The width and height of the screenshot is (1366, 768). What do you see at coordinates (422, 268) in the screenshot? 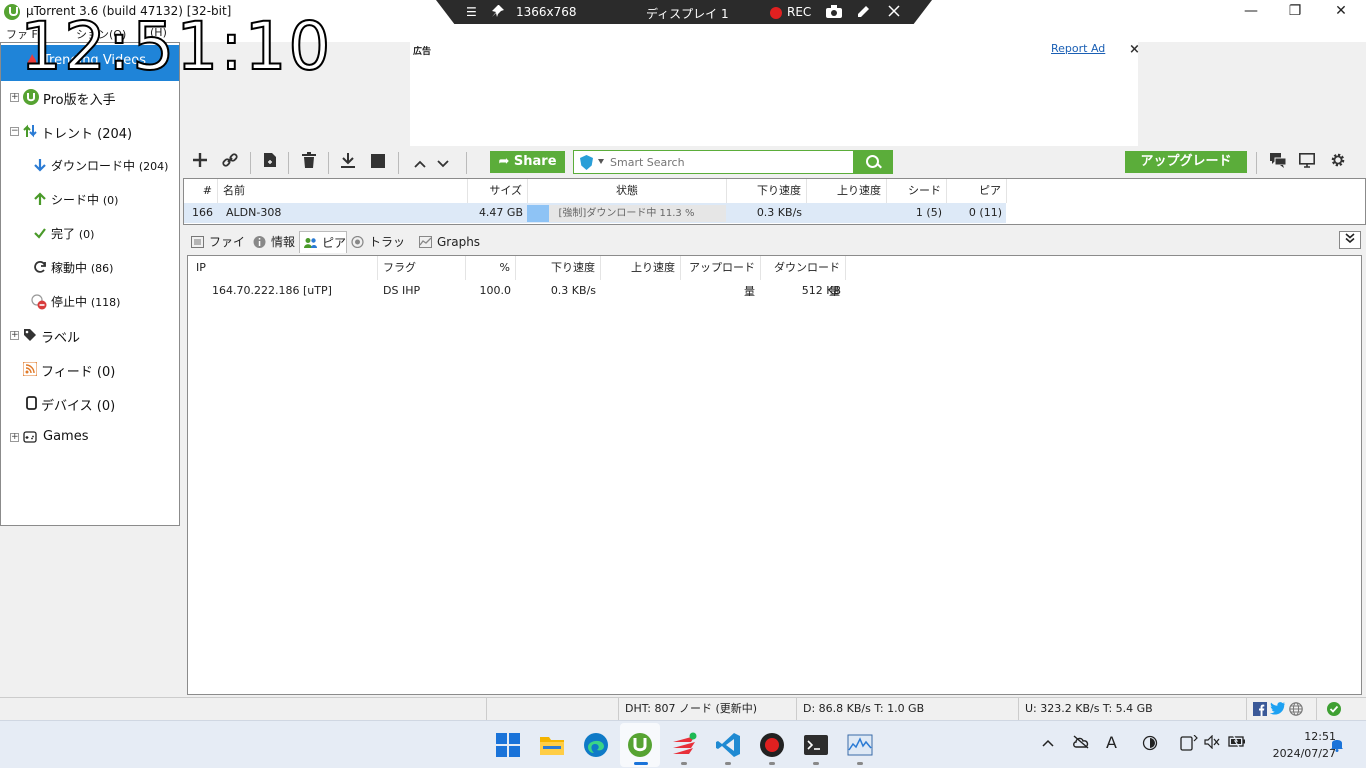
I see `column-header-flags: フラグ` at bounding box center [422, 268].